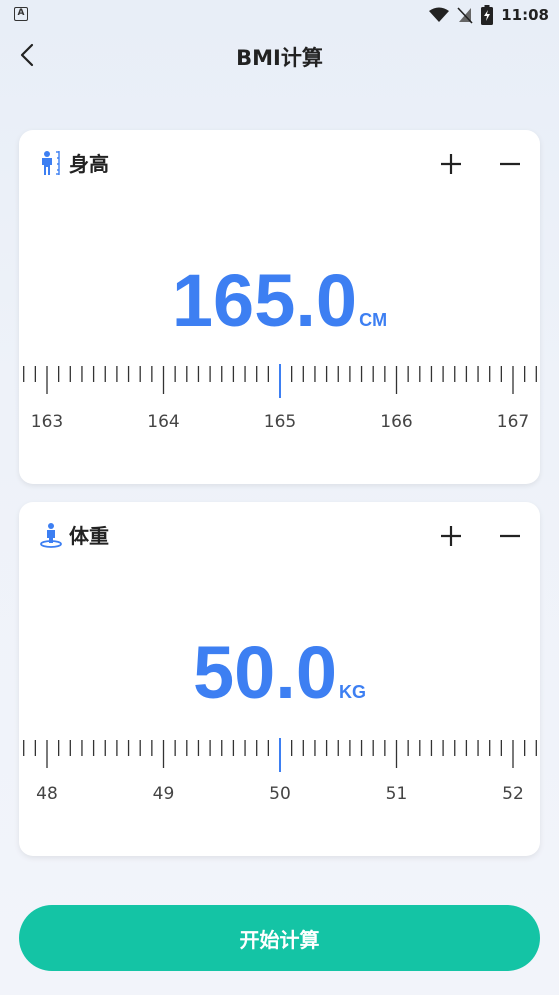 The height and width of the screenshot is (995, 559). I want to click on ruler-tick-label: 48, so click(47, 794).